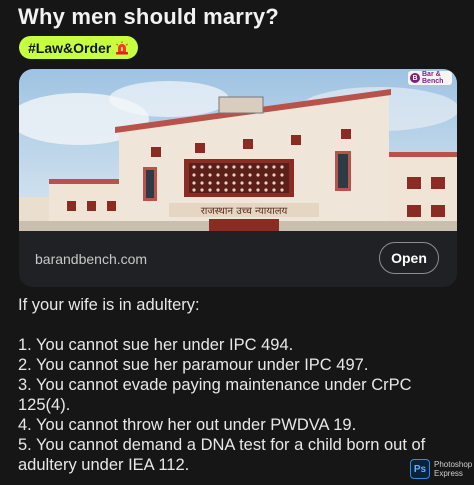  What do you see at coordinates (244, 211) in the screenshot?
I see `building-sign-text: राजस्थान उच्च न्यायालय` at bounding box center [244, 211].